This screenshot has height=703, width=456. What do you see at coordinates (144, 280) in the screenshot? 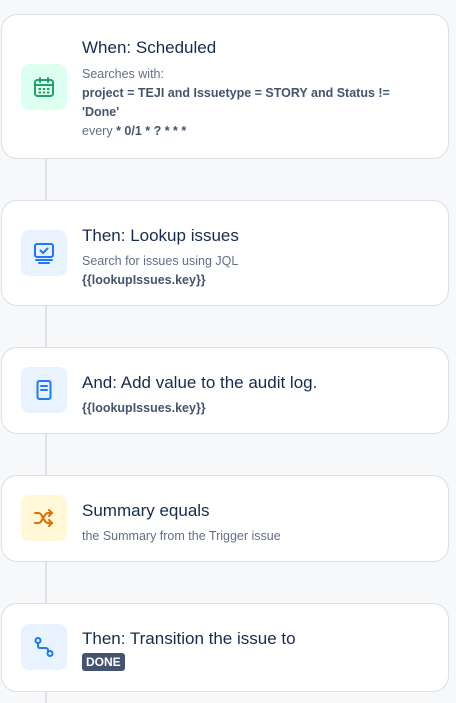
I see `lookup-smart-value: {{lookupIssues.key}}` at bounding box center [144, 280].